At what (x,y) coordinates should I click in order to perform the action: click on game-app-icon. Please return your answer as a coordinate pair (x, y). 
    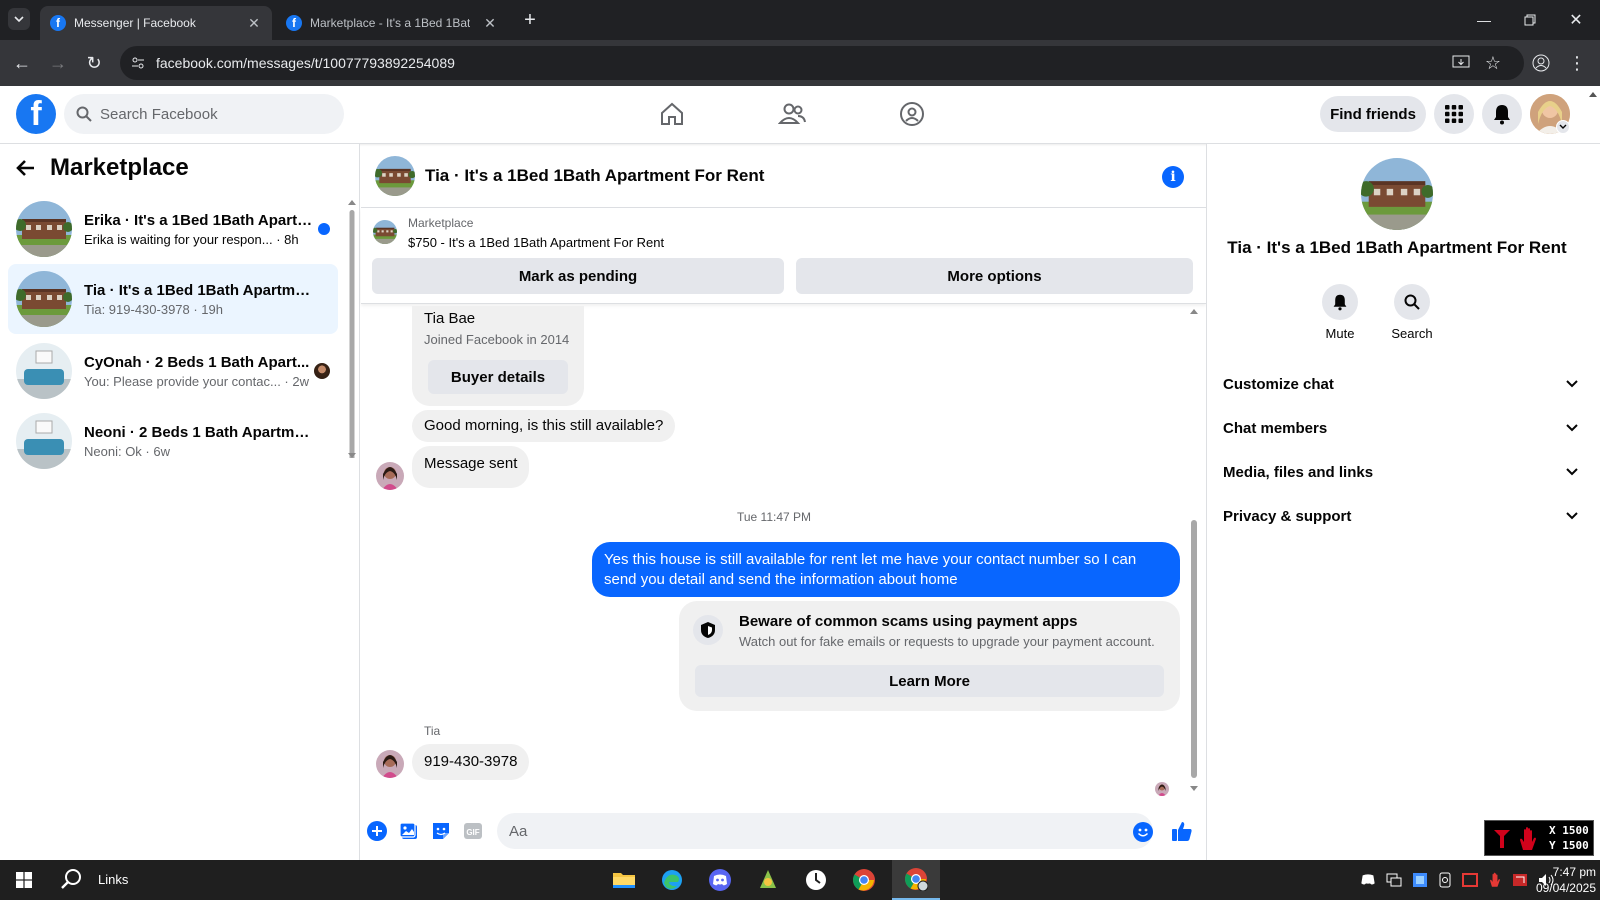
    Looking at the image, I should click on (768, 880).